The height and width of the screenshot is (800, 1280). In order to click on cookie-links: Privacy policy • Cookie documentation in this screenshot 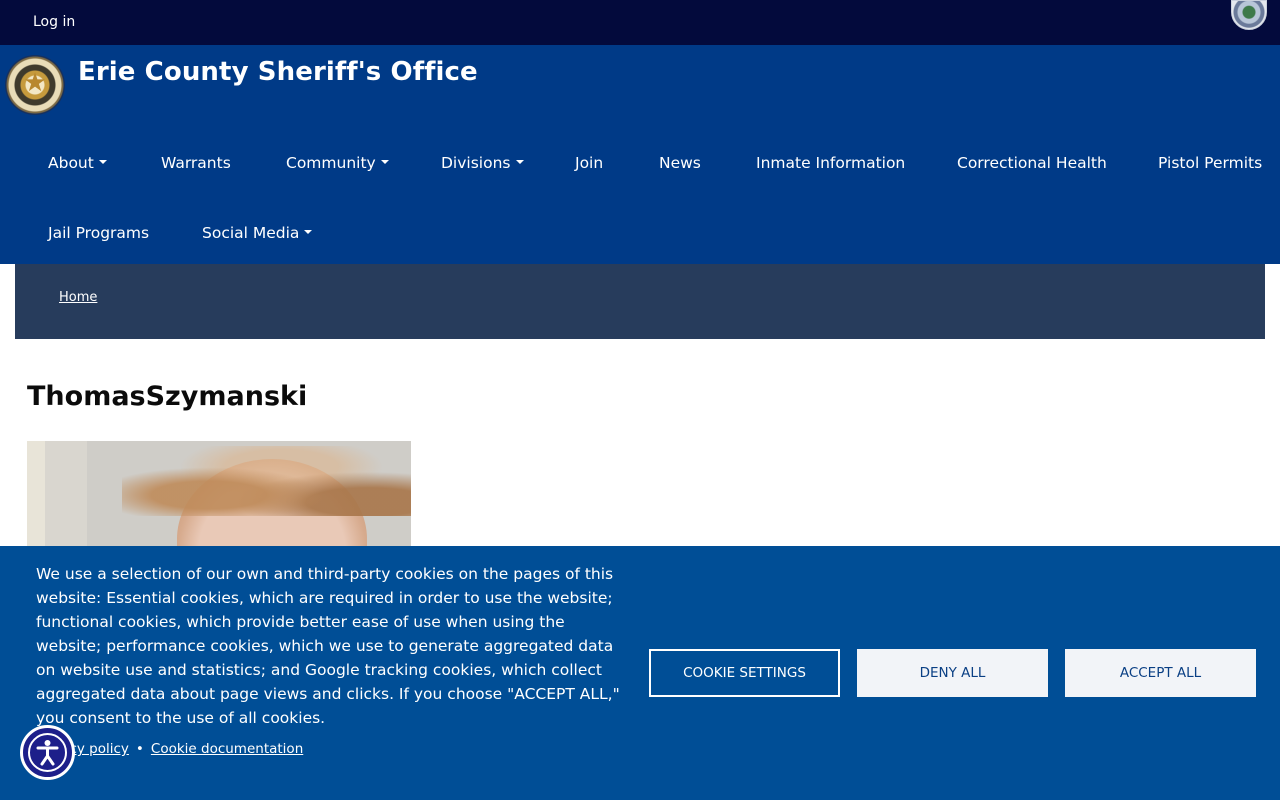, I will do `click(169, 749)`.